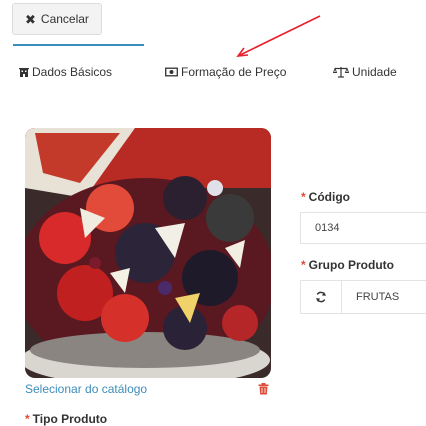 Image resolution: width=426 pixels, height=426 pixels. What do you see at coordinates (66, 419) in the screenshot?
I see `tipo-produto-label: * Tipo Produto` at bounding box center [66, 419].